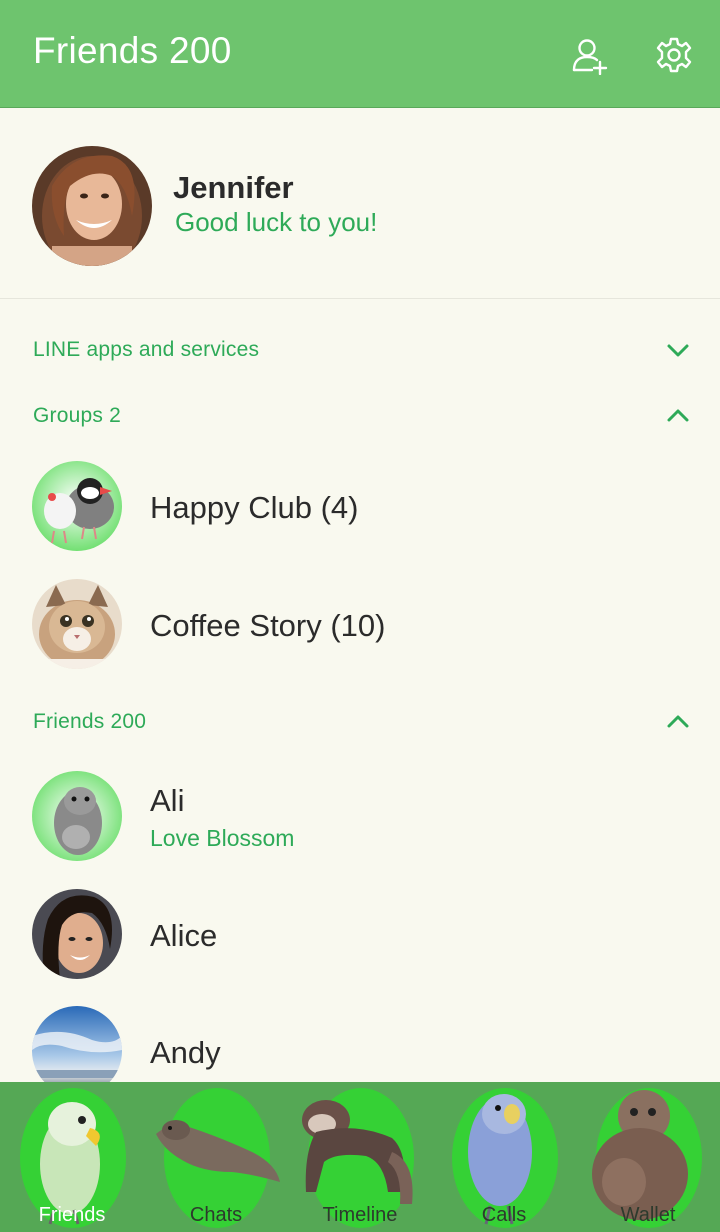 Image resolution: width=720 pixels, height=1232 pixels. What do you see at coordinates (185, 1052) in the screenshot?
I see `friend-name: Andy` at bounding box center [185, 1052].